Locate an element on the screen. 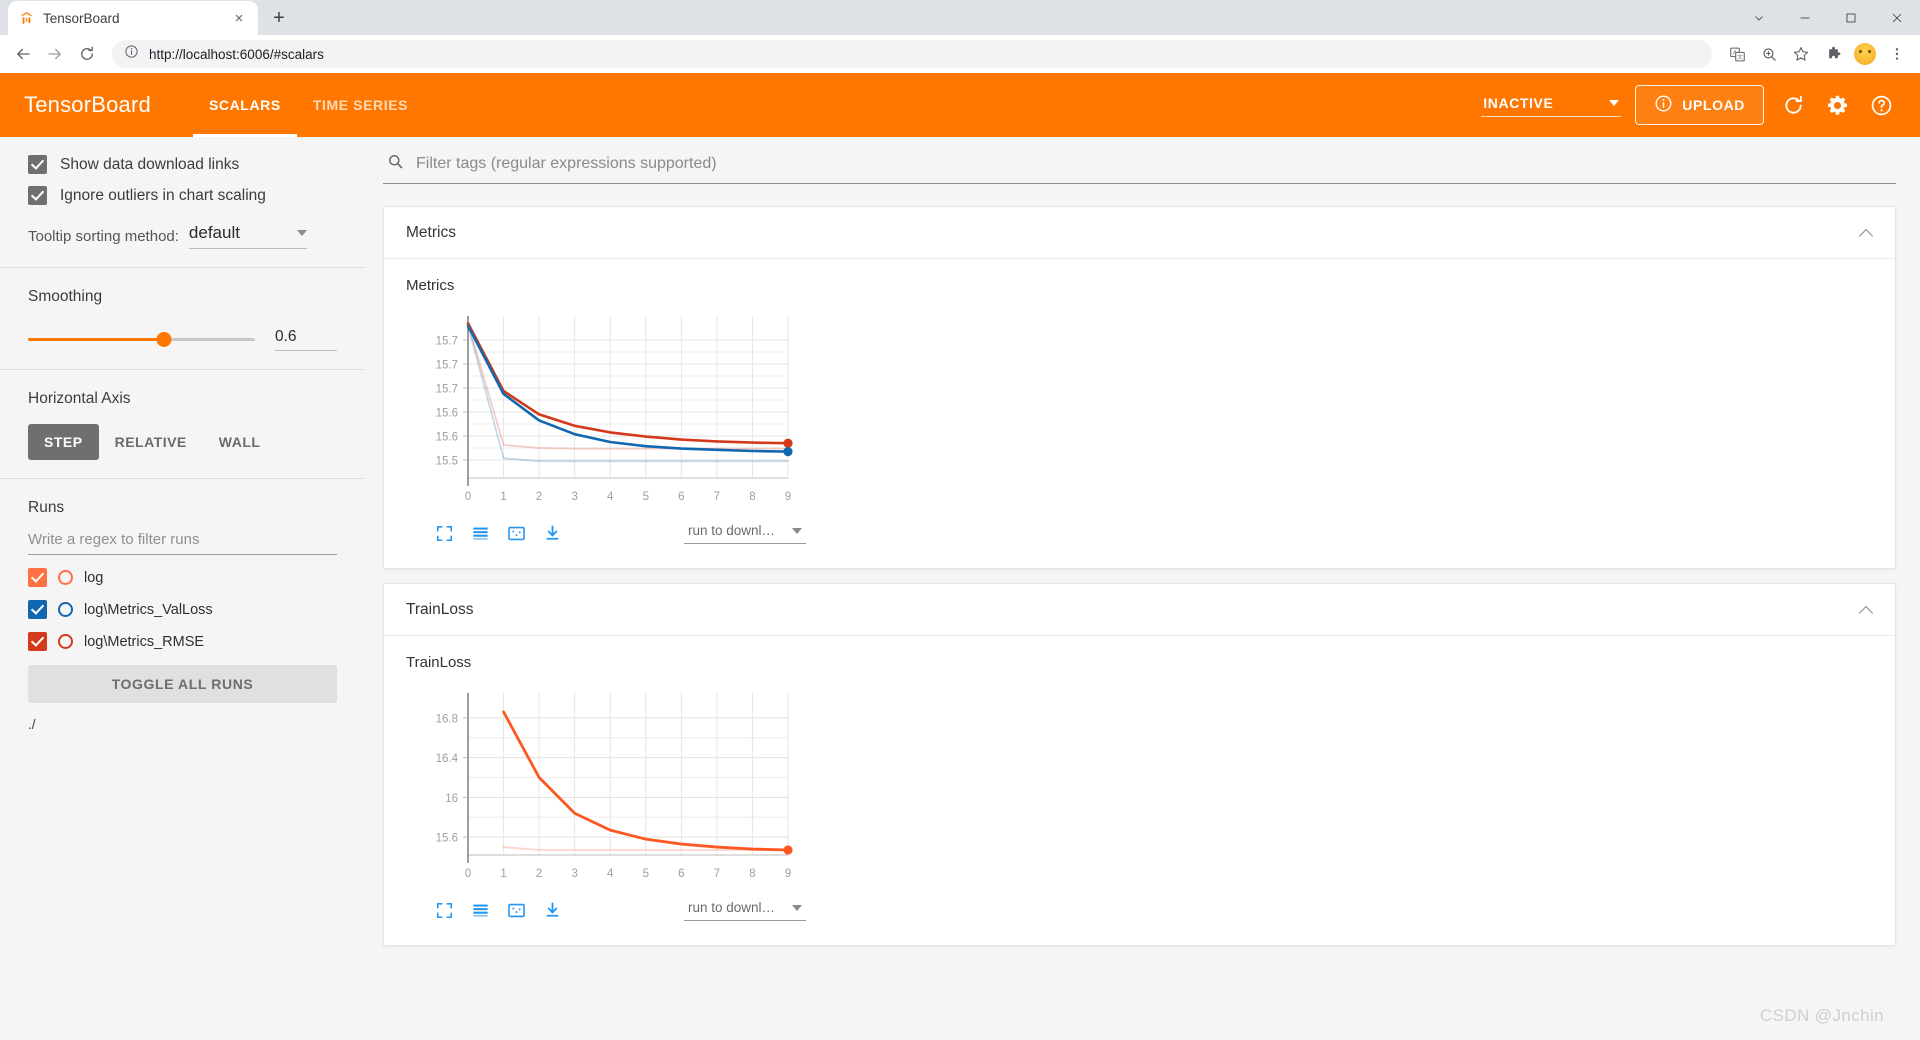 Image resolution: width=1920 pixels, height=1040 pixels. smoothing-slider is located at coordinates (141, 340).